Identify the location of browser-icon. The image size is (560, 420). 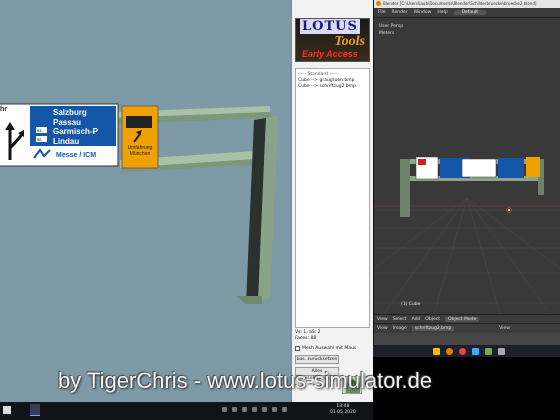
(462, 351).